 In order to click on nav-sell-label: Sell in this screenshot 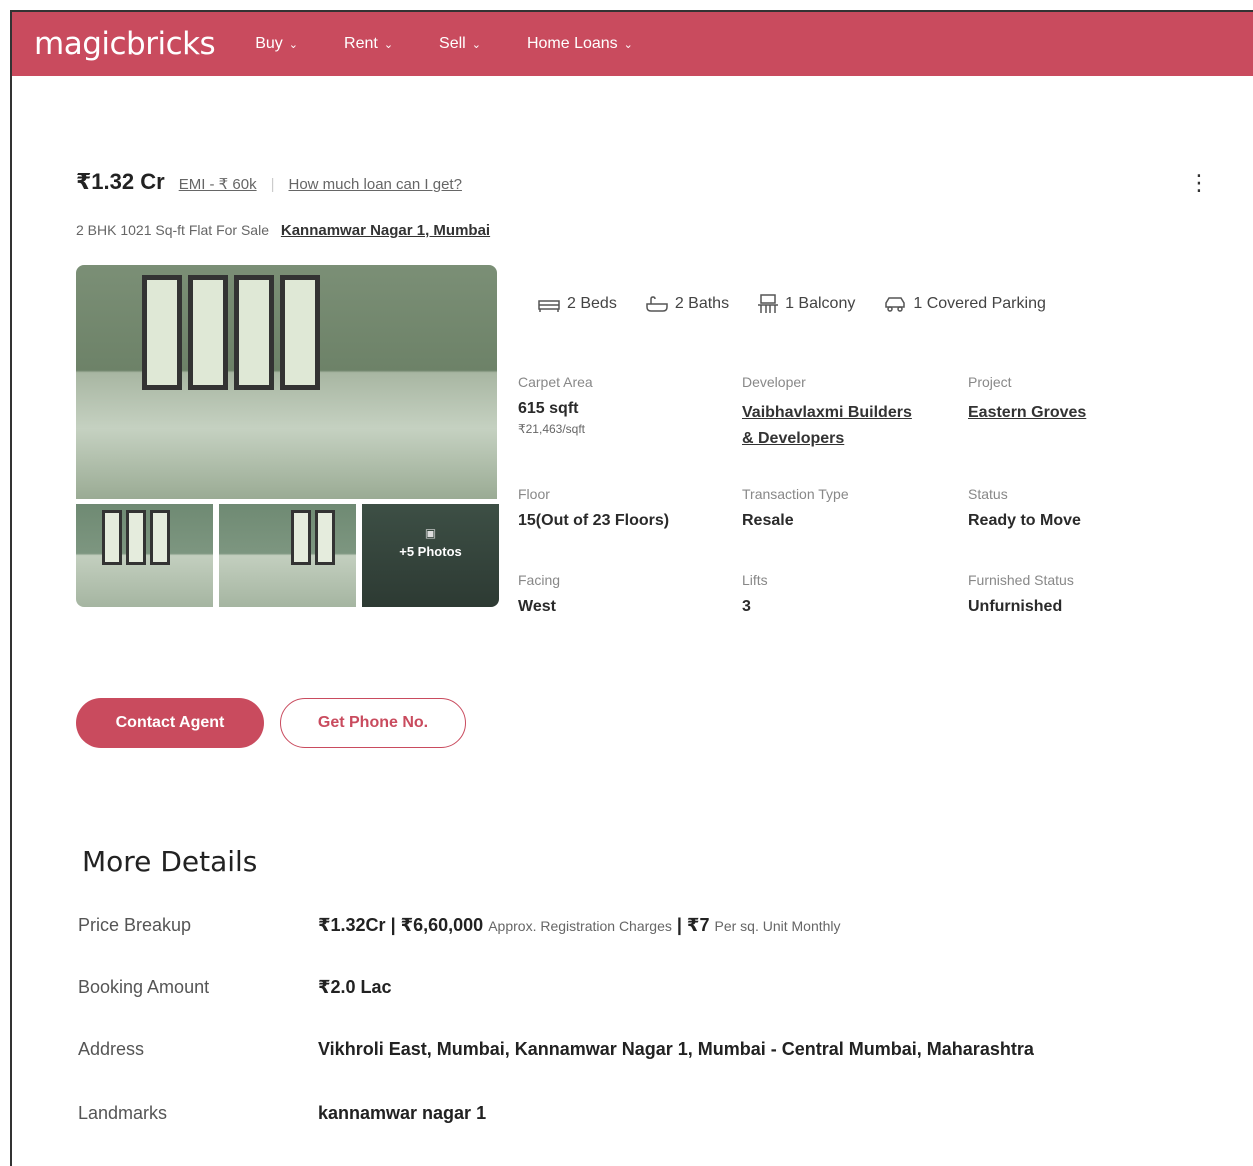, I will do `click(452, 43)`.